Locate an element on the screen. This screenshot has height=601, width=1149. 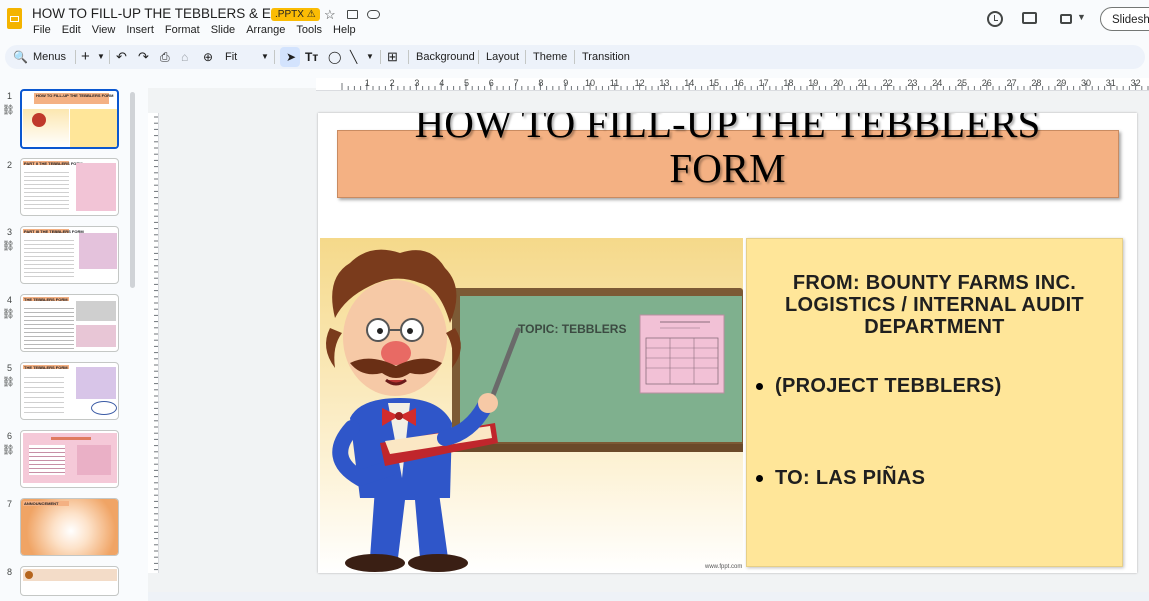
ruler-number: 9 is located at coordinates (566, 83).